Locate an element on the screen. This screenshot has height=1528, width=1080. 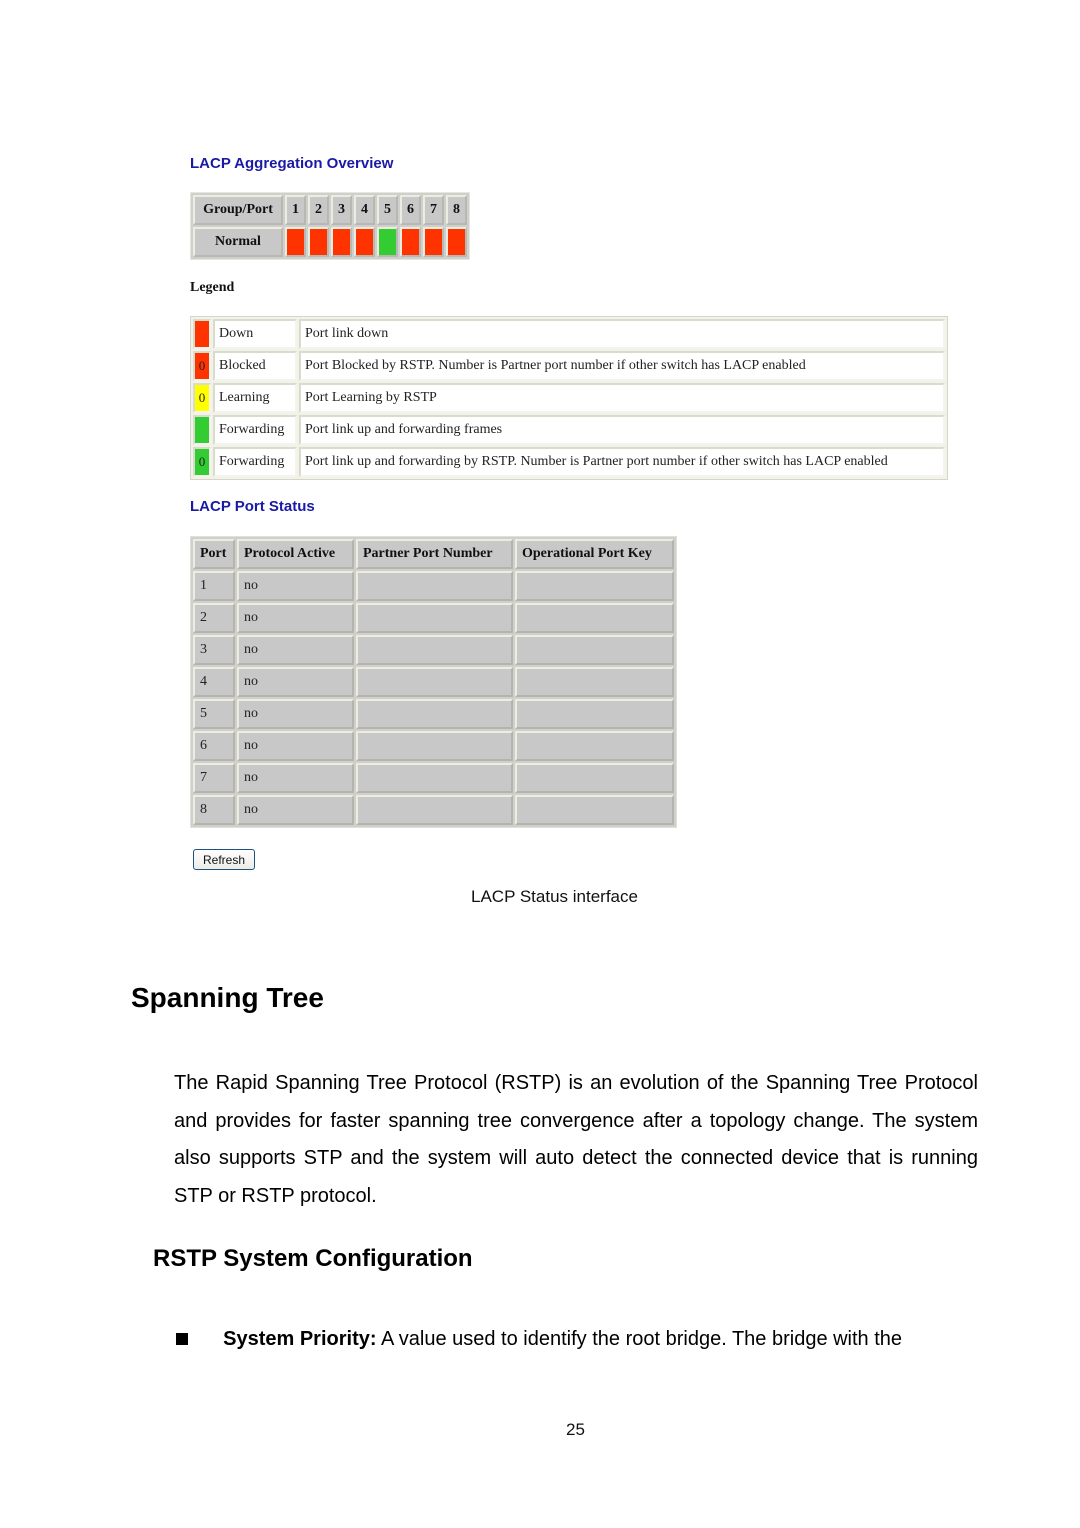
table-row: 2 no is located at coordinates (433, 618).